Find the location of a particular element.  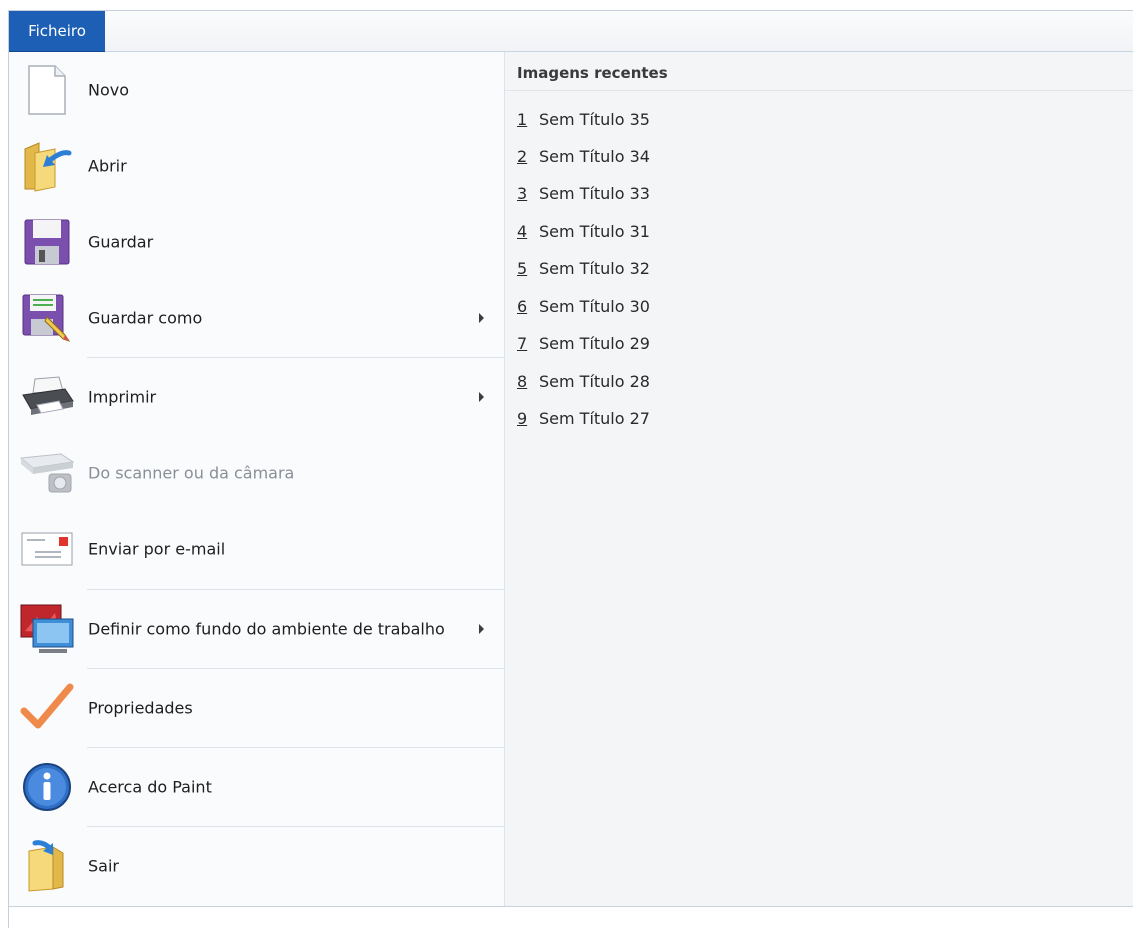

exit-icon is located at coordinates (47, 866).